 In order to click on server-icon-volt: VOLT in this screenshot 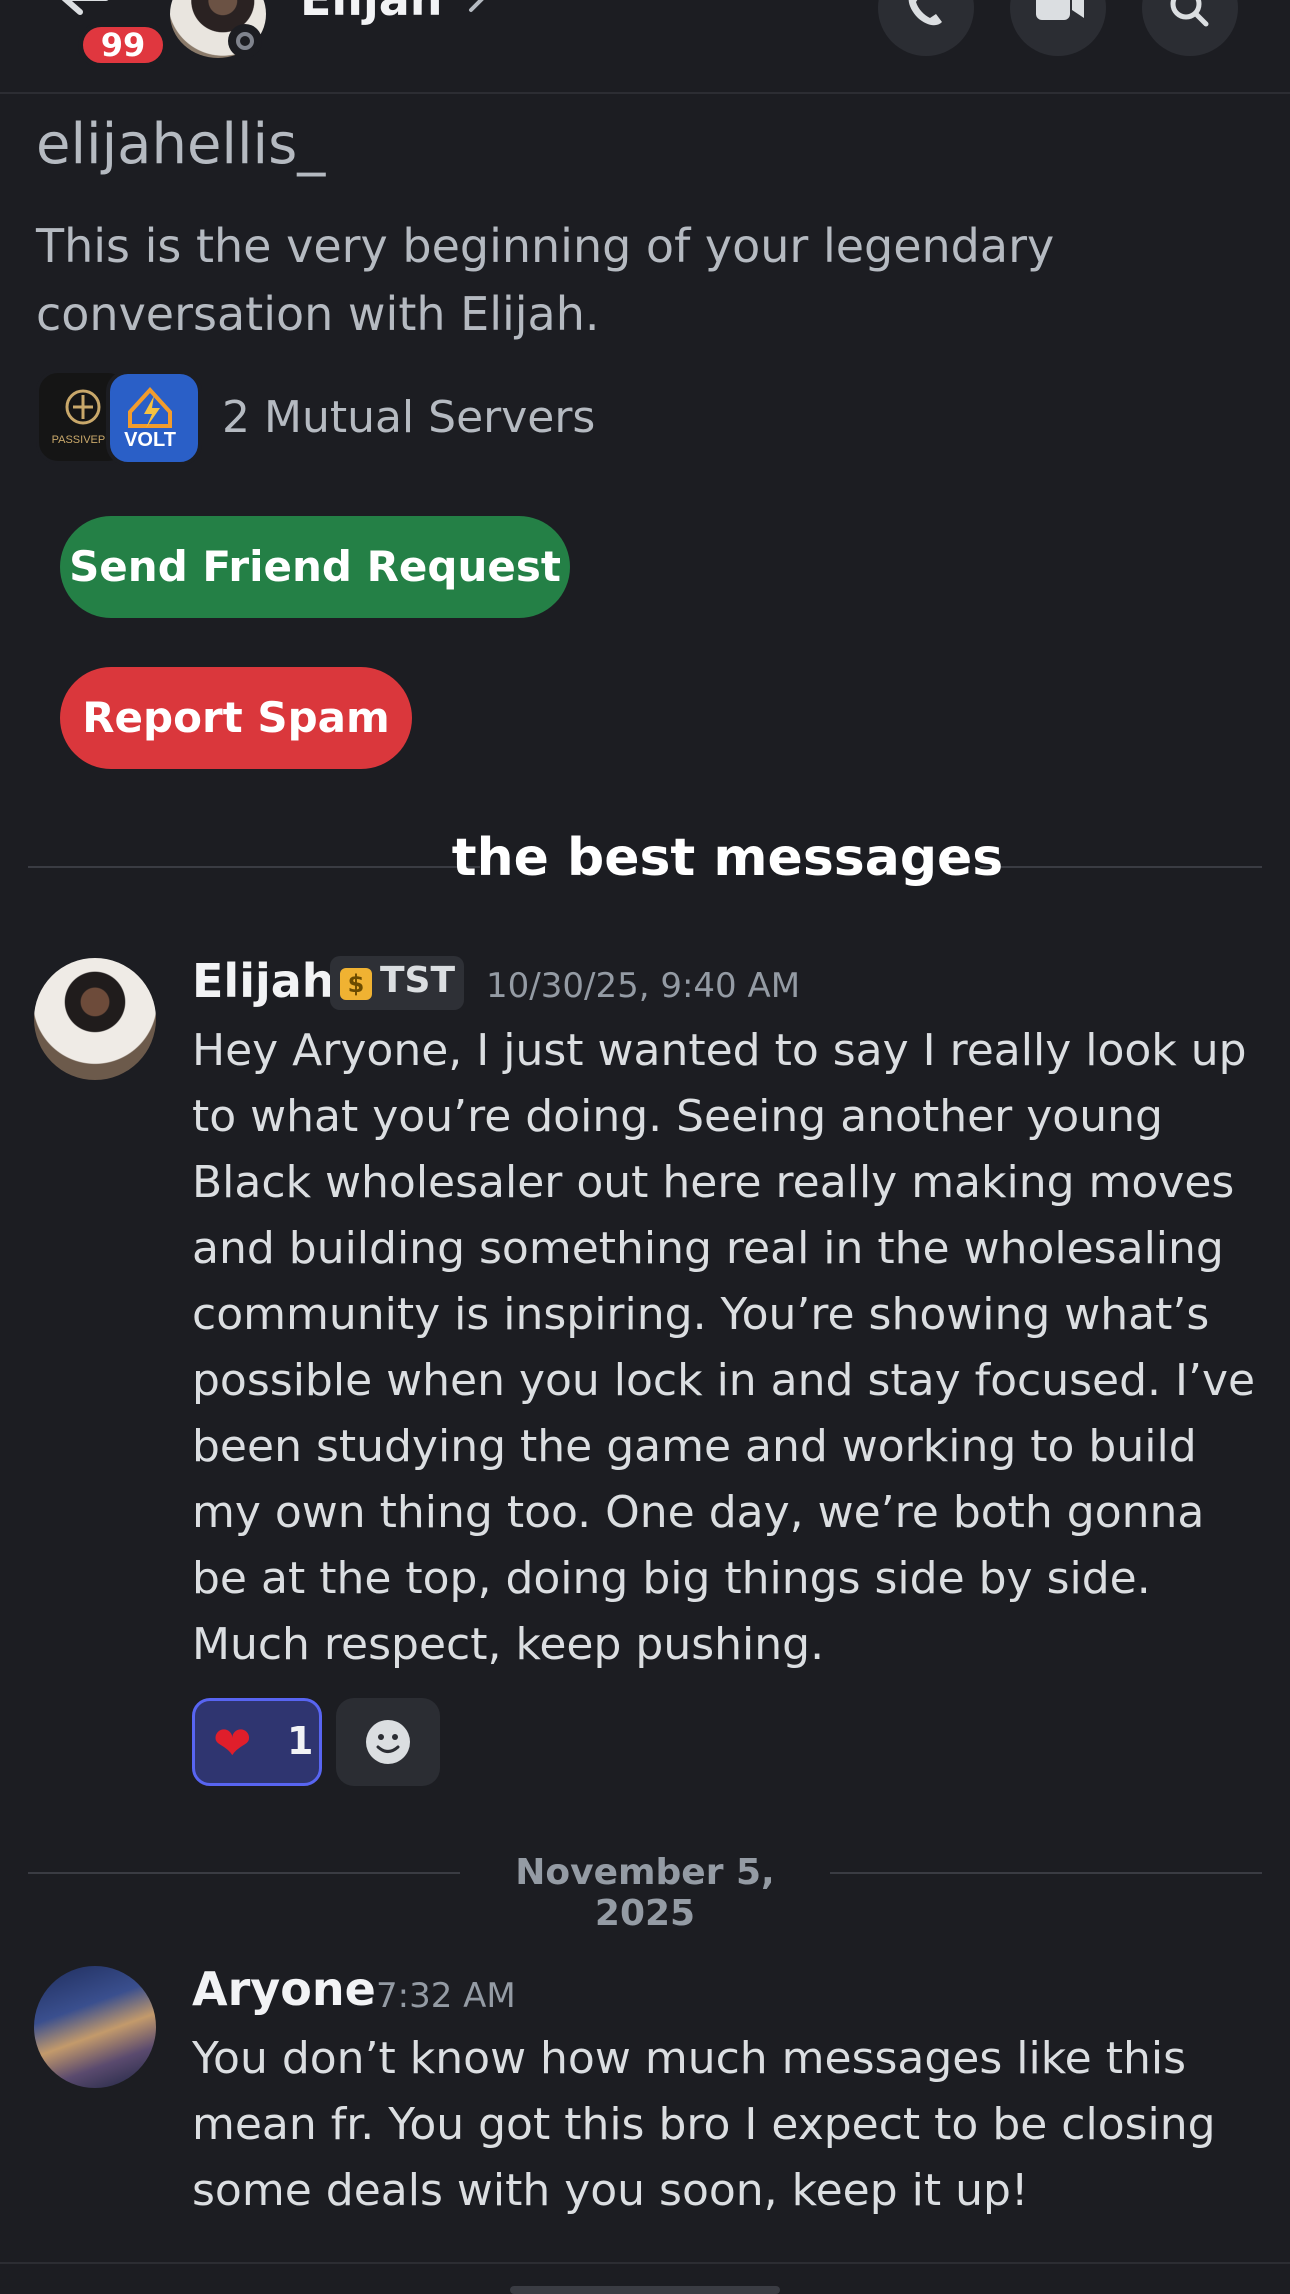, I will do `click(154, 418)`.